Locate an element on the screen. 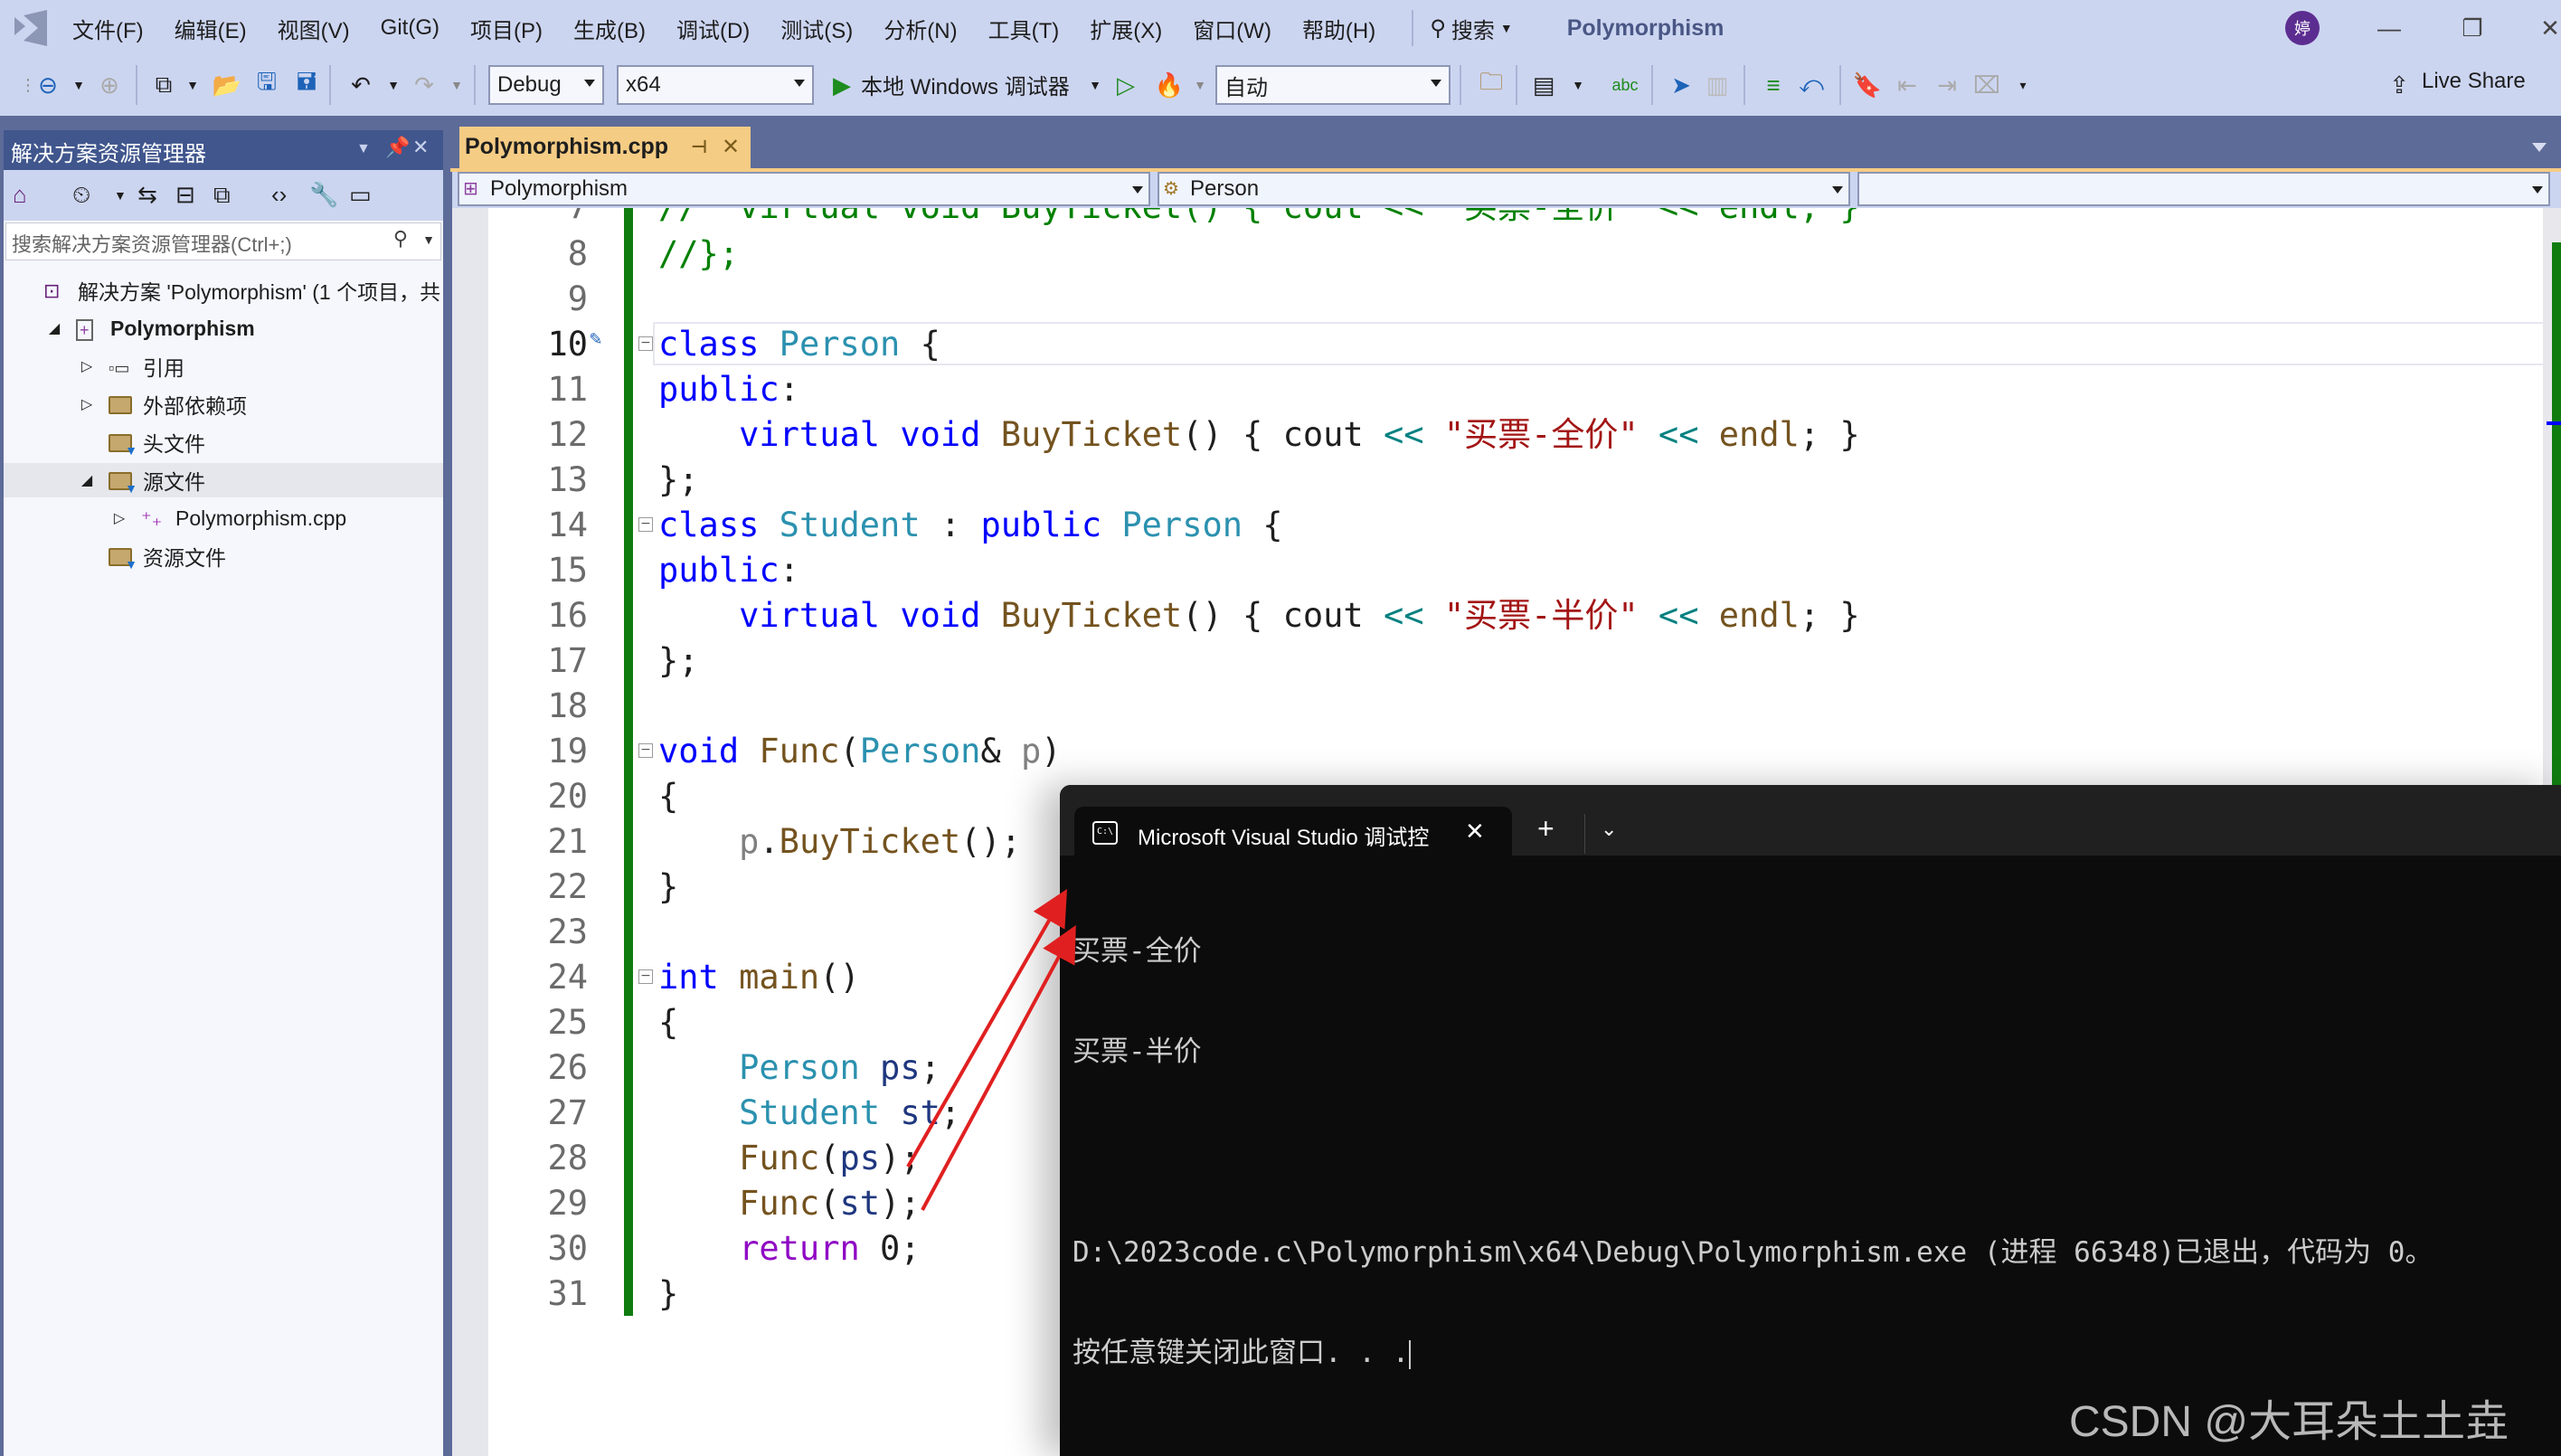 Image resolution: width=2561 pixels, height=1456 pixels. close-icon: ✕ is located at coordinates (420, 147).